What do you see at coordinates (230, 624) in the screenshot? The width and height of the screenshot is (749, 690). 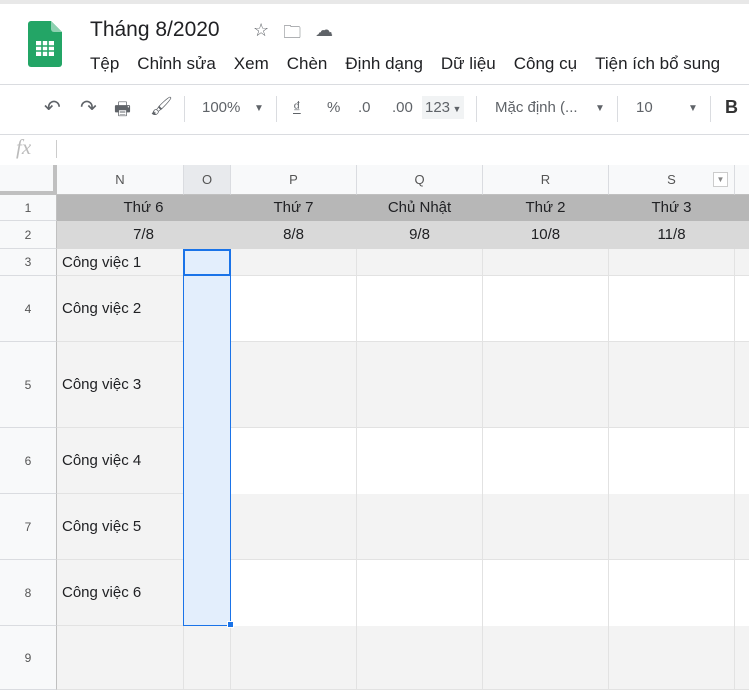 I see `fill-handle` at bounding box center [230, 624].